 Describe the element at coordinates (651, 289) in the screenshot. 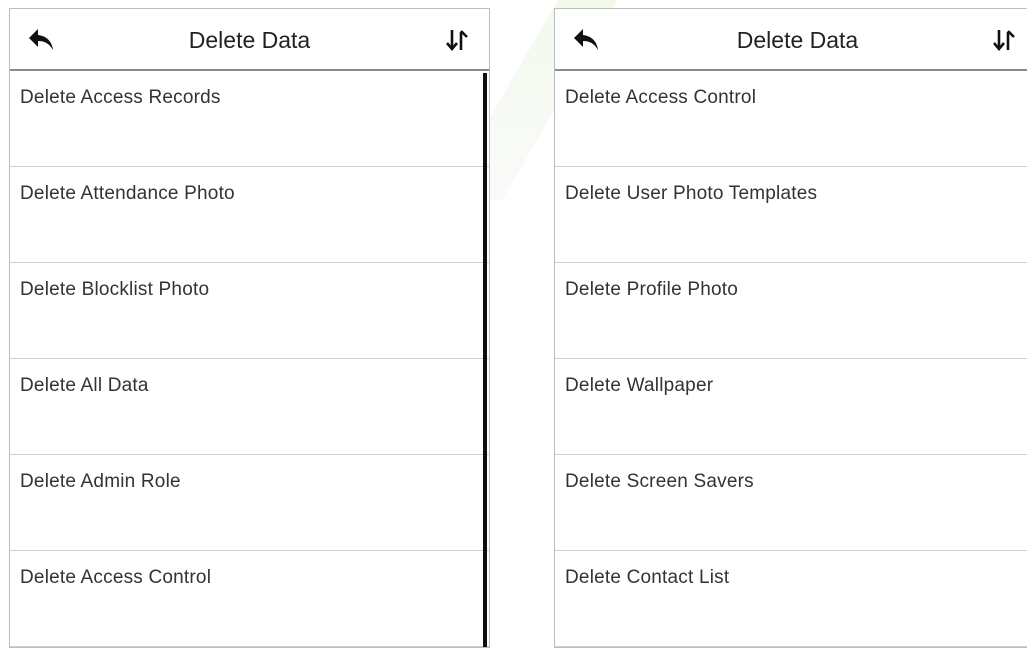

I see `menu-item-label: Delete Profile Photo` at that location.